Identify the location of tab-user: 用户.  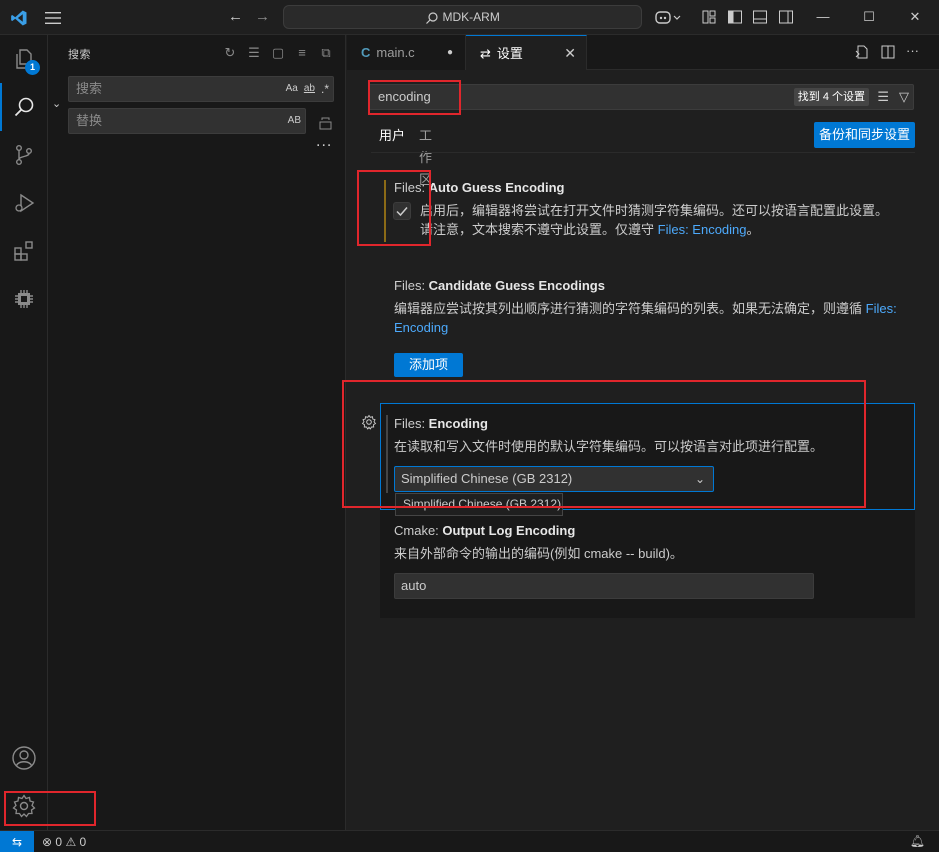
(392, 139).